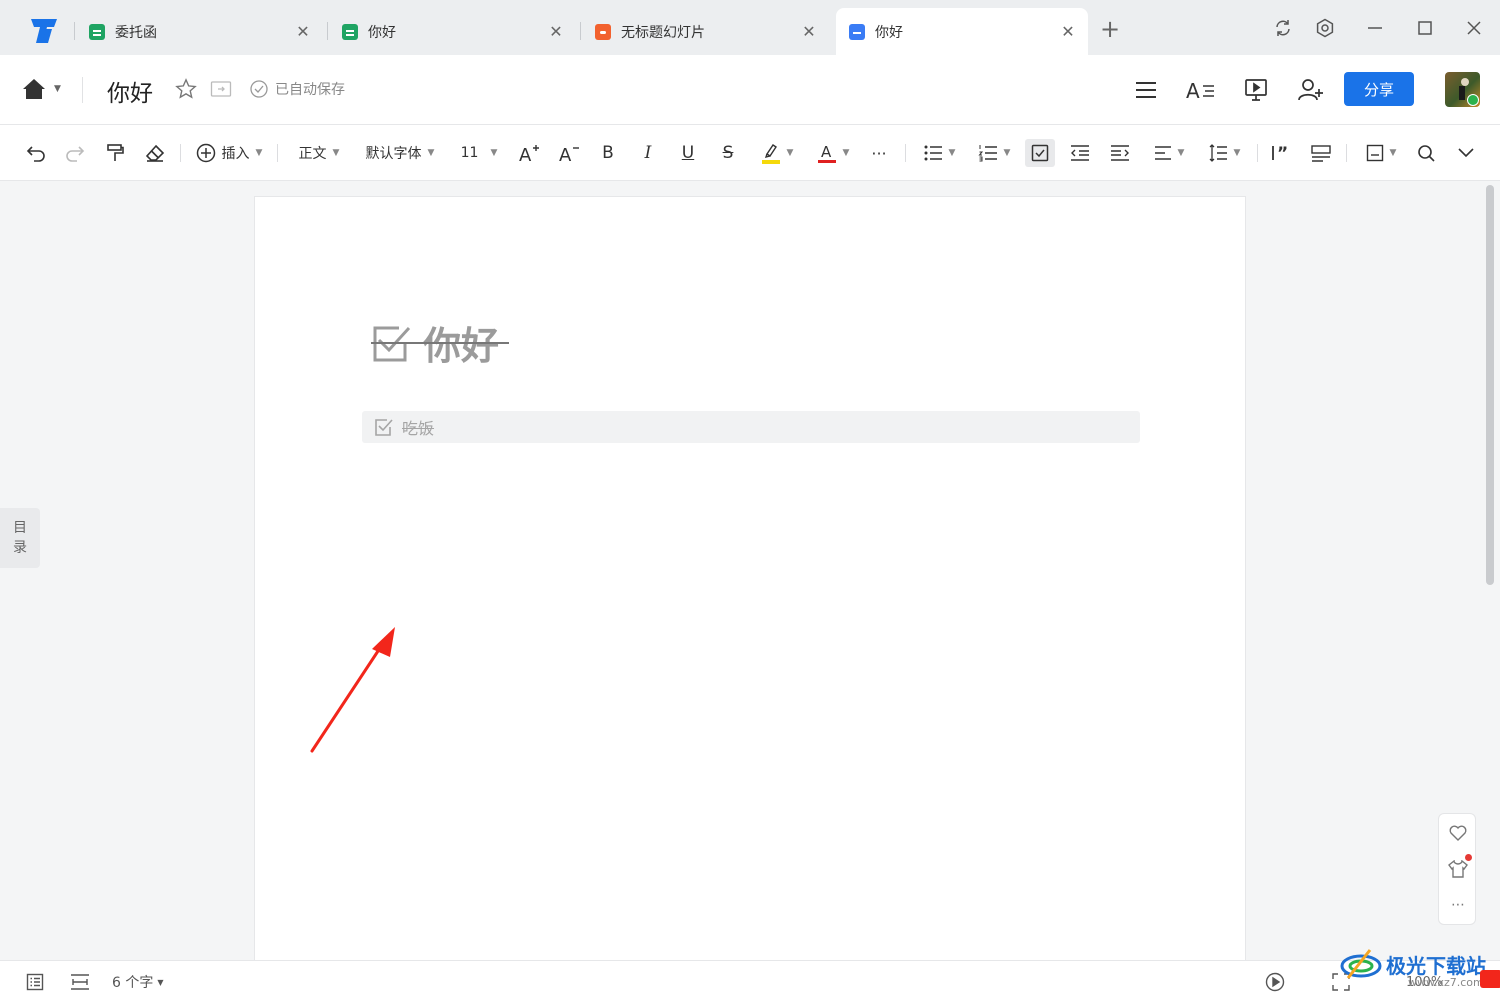 The height and width of the screenshot is (1000, 1500). I want to click on format-painter-icon, so click(115, 153).